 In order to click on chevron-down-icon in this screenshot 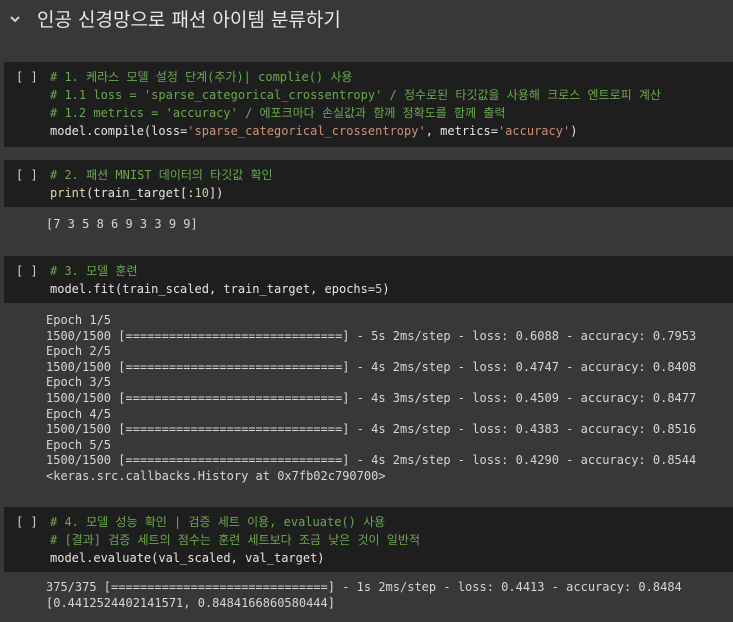, I will do `click(15, 19)`.